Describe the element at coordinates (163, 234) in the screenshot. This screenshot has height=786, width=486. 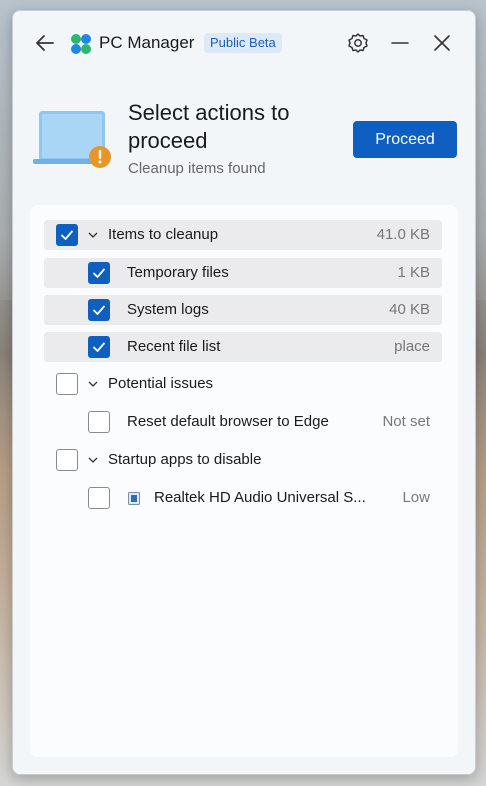
I see `group-label: Items to cleanup` at that location.